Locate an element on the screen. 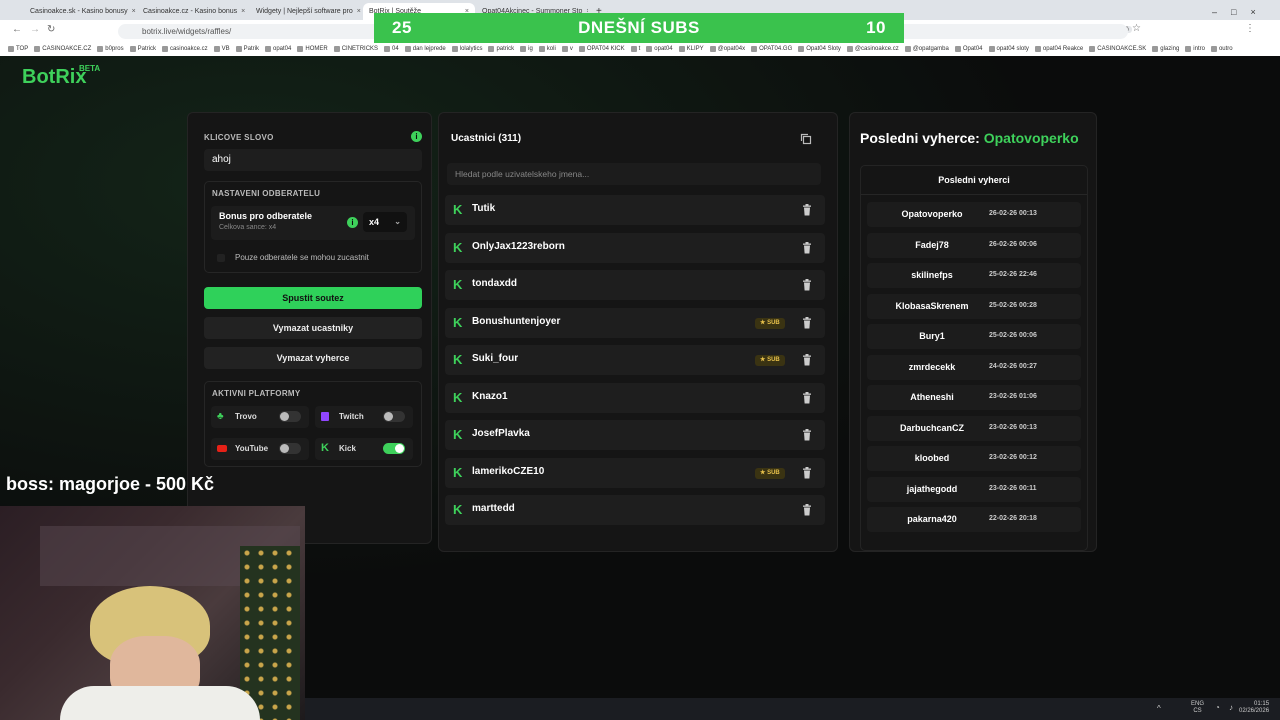  bookmark-item: opat04 Reakce is located at coordinates (1058, 49).